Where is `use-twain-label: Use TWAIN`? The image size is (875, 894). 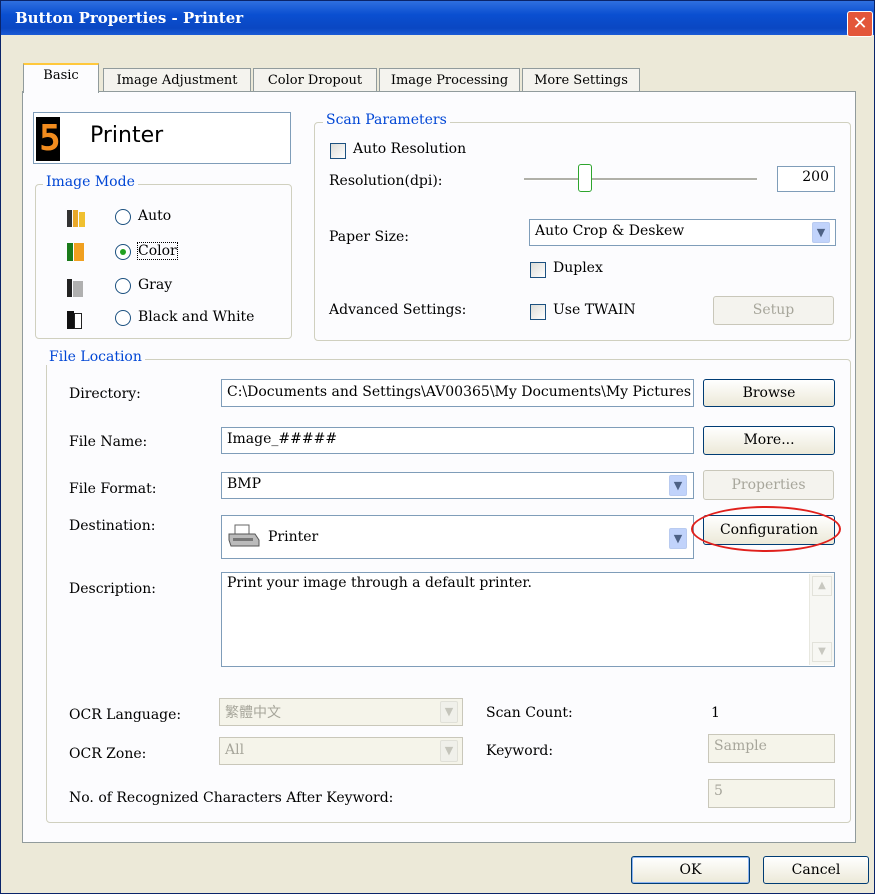
use-twain-label: Use TWAIN is located at coordinates (594, 310).